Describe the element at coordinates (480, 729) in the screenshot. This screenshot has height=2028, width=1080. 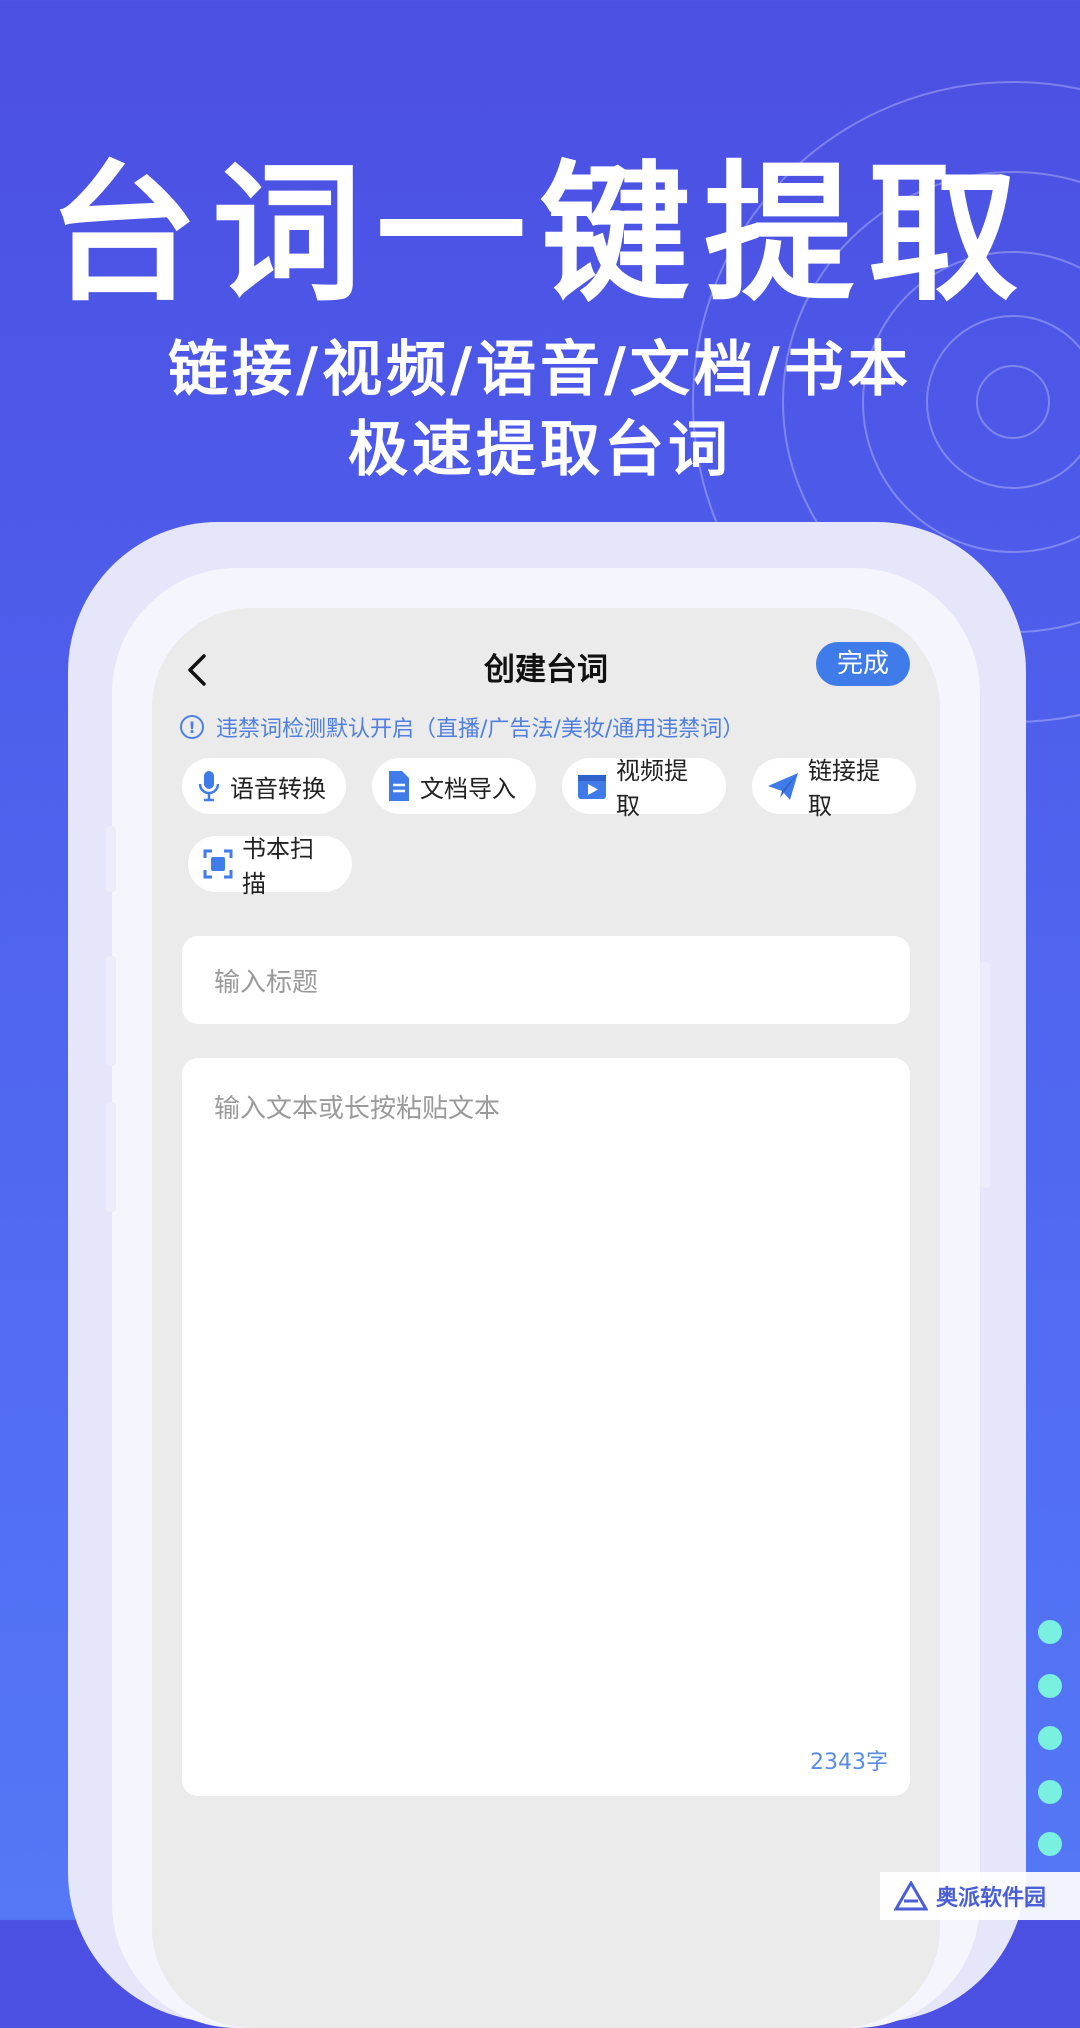
I see `notice-text: 违禁词检测默认开启（直播/广告法/美妆/通用违禁词）` at that location.